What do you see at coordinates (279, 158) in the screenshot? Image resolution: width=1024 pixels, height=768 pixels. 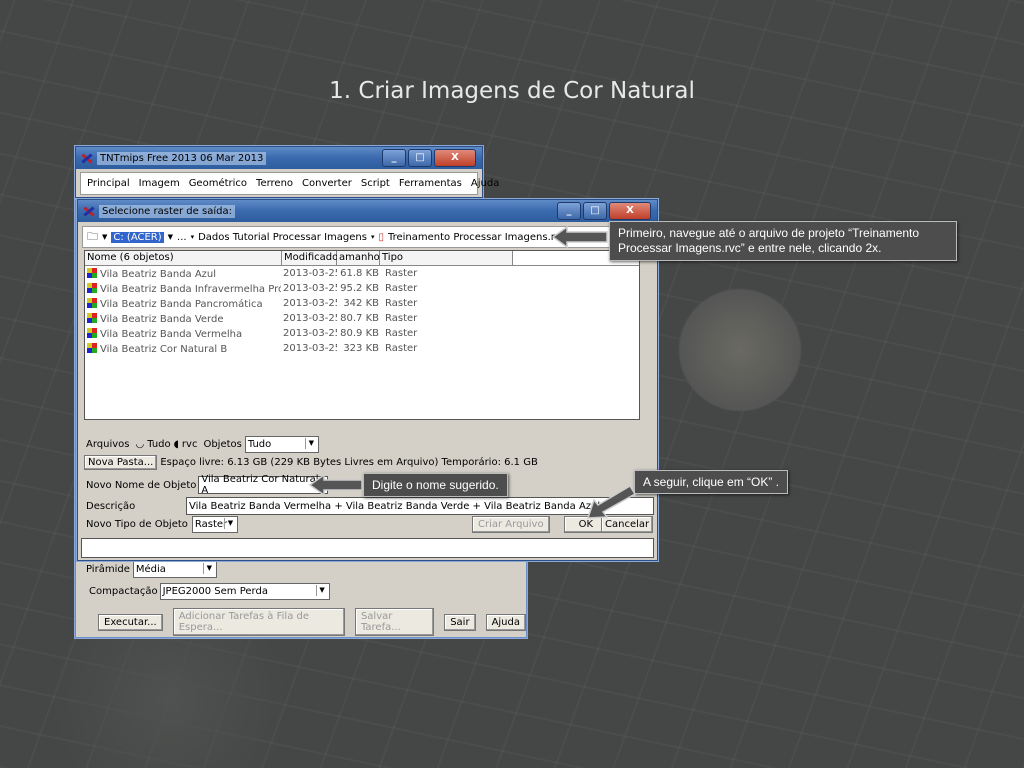 I see `main-titlebar: TNTmips Free 2013 06 Mar 2013 _ □ X` at bounding box center [279, 158].